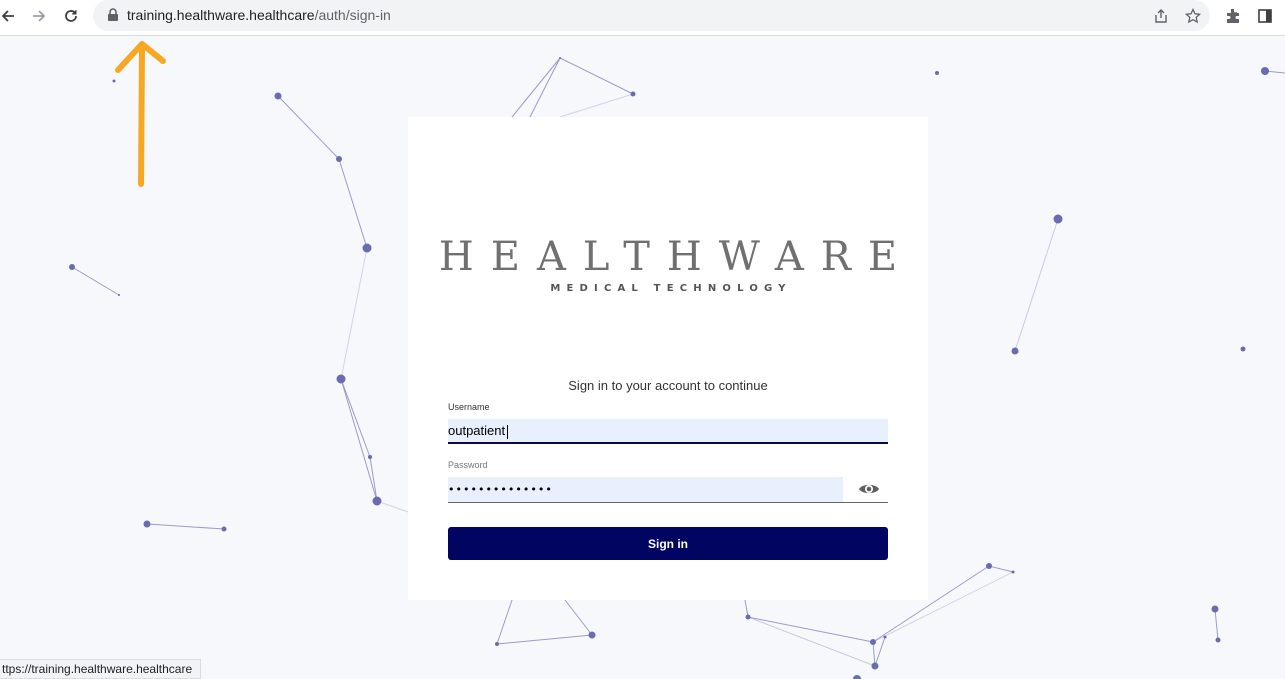  Describe the element at coordinates (114, 15) in the screenshot. I see `lock-icon` at that location.